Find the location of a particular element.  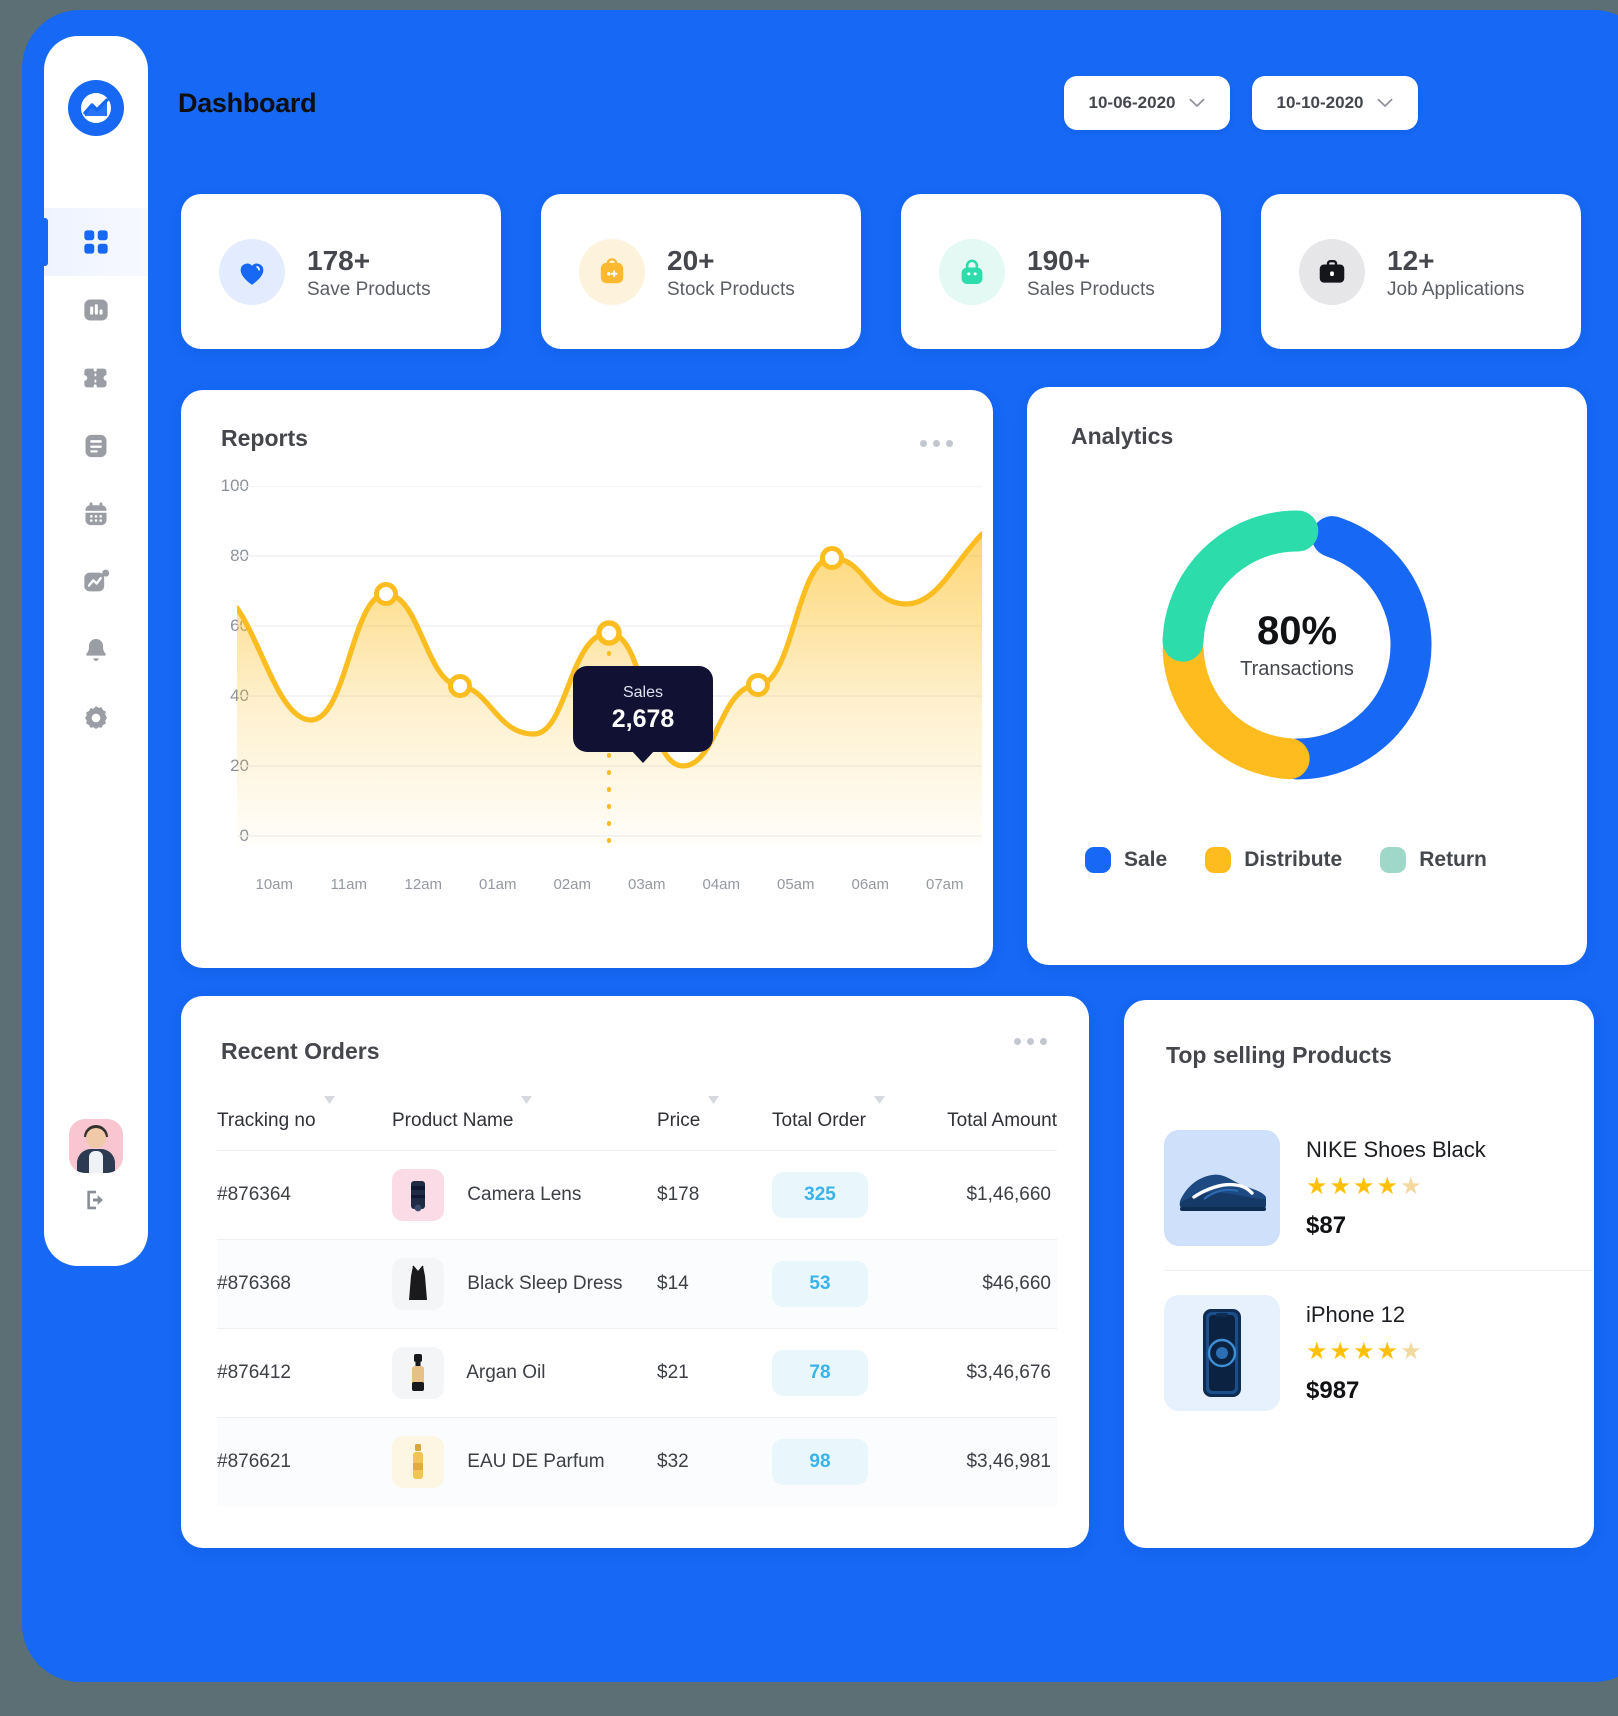

sidebar-item-documents is located at coordinates (96, 446).